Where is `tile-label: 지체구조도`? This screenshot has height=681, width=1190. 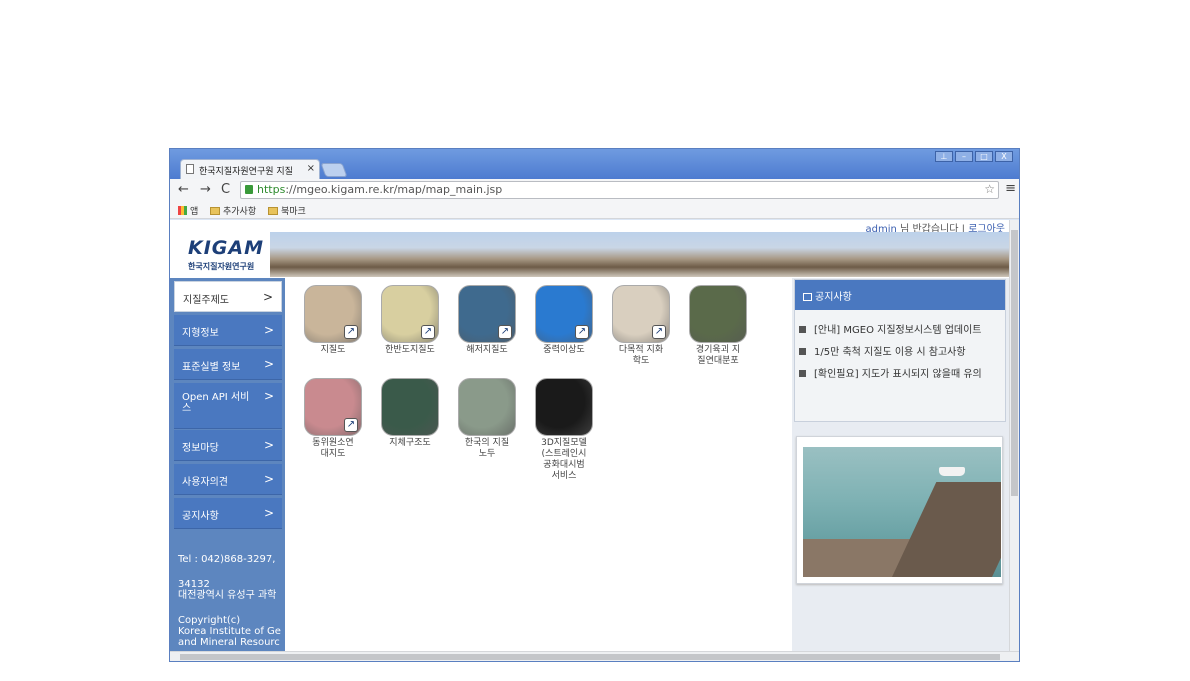
tile-label: 지체구조도 is located at coordinates (410, 443).